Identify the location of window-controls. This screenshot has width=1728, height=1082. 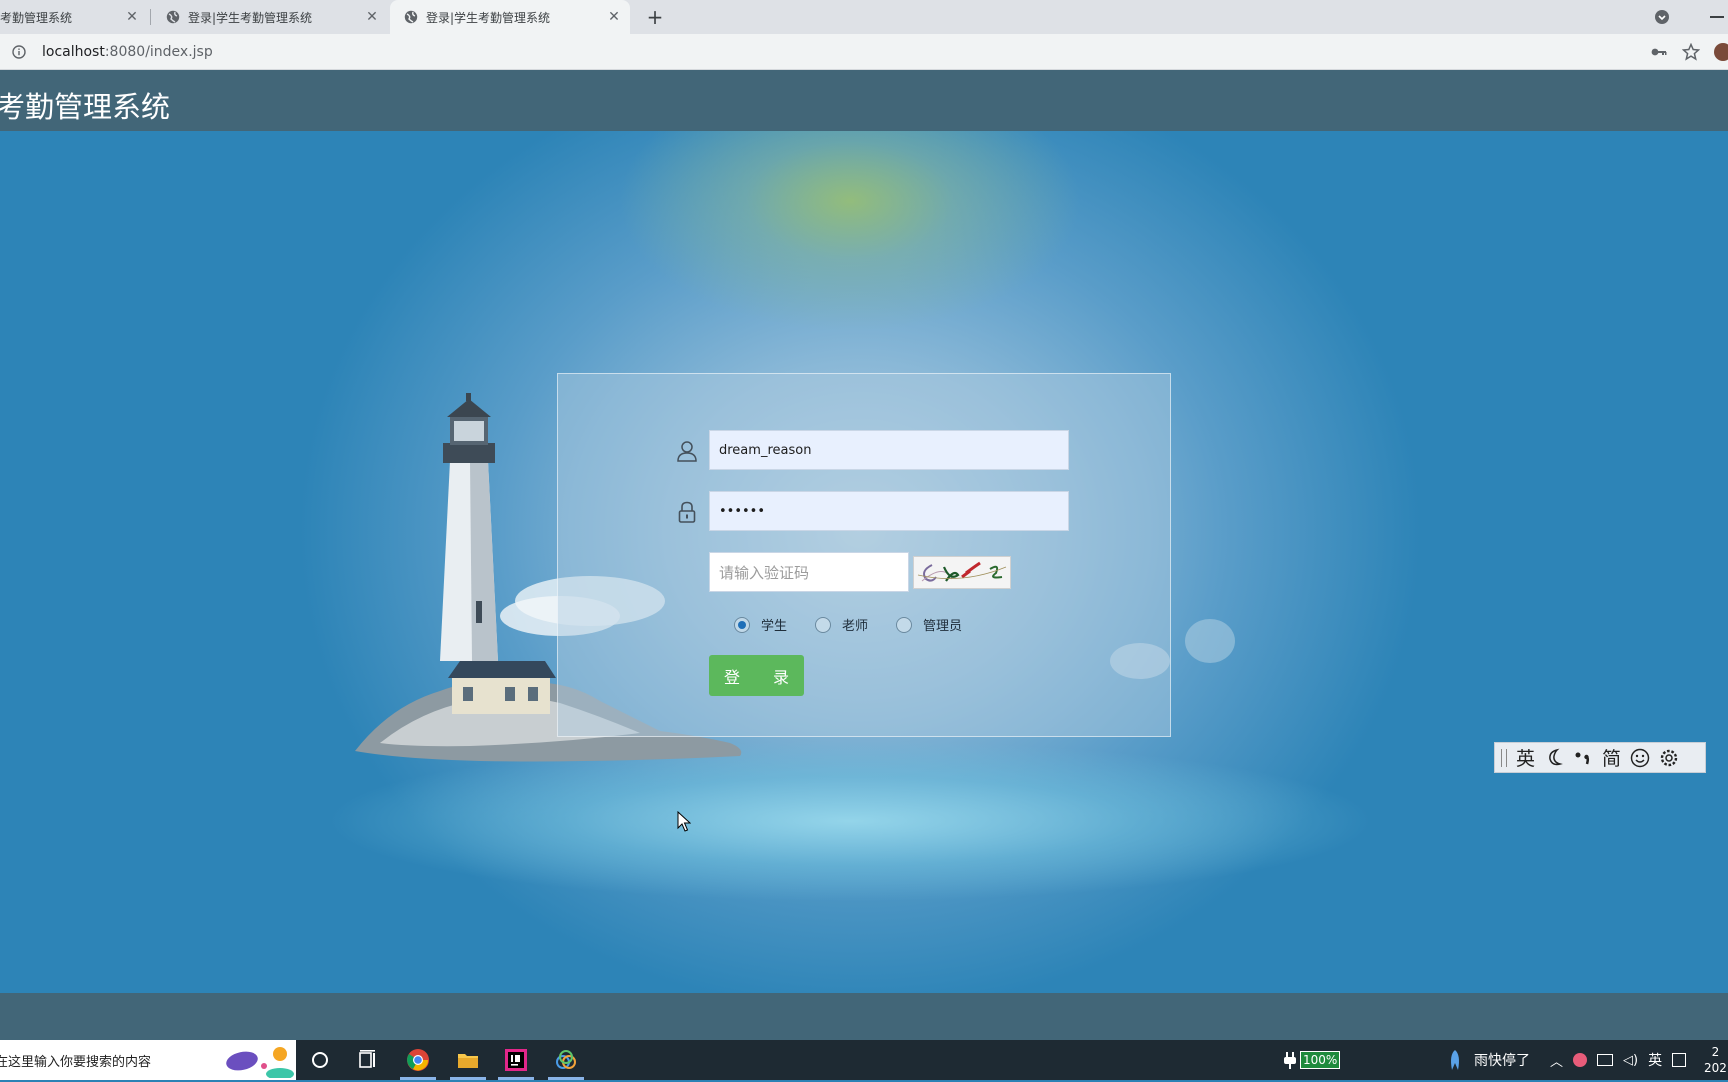
(1691, 17).